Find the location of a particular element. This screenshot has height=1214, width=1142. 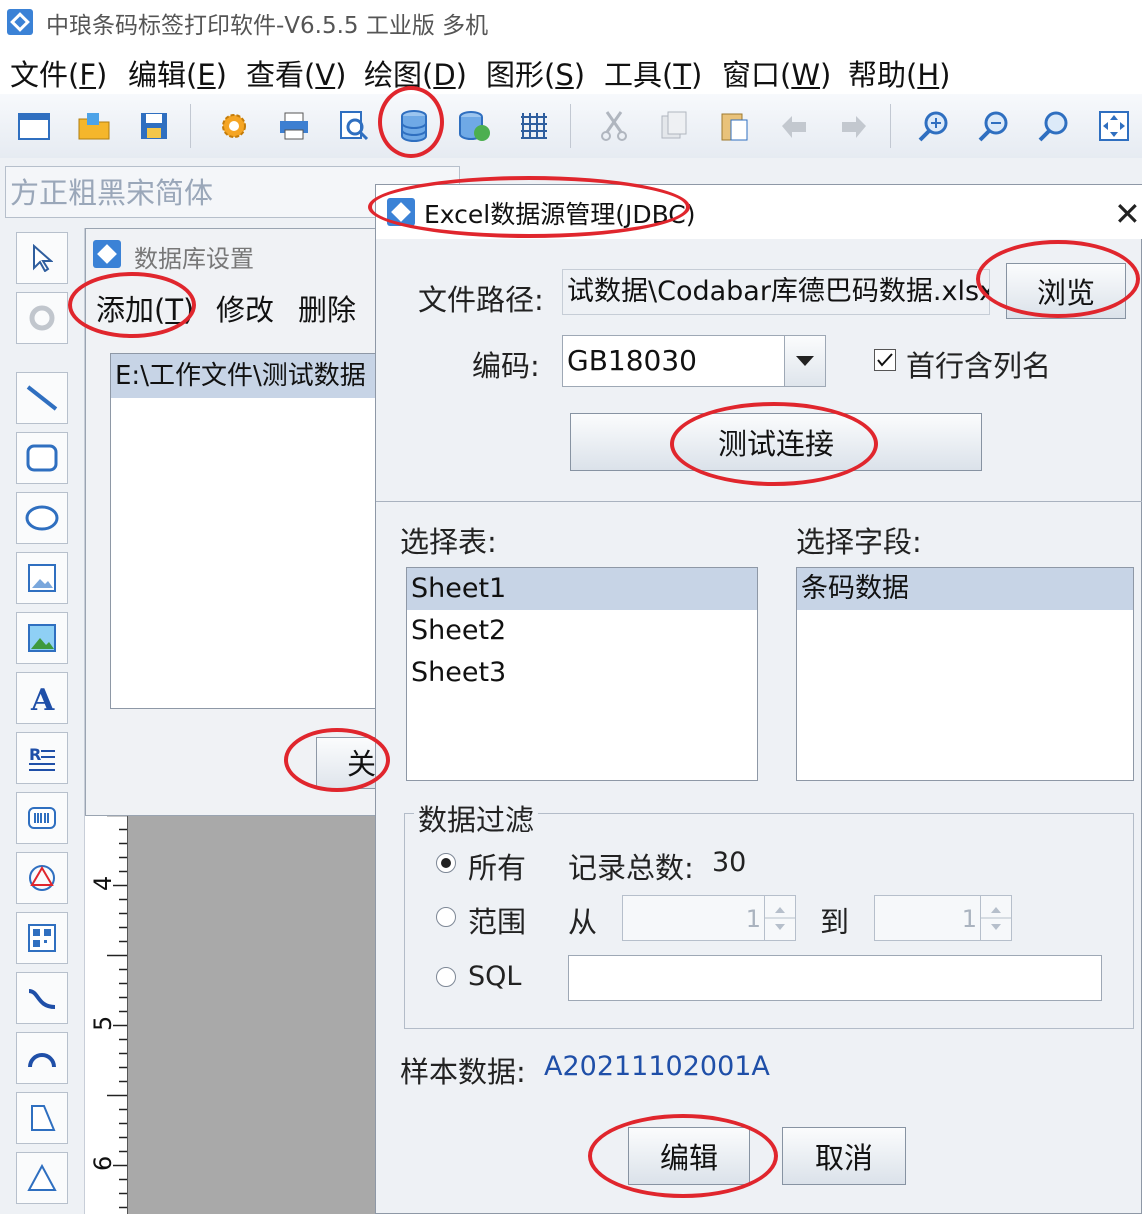

database-settings-icon is located at coordinates (414, 126).